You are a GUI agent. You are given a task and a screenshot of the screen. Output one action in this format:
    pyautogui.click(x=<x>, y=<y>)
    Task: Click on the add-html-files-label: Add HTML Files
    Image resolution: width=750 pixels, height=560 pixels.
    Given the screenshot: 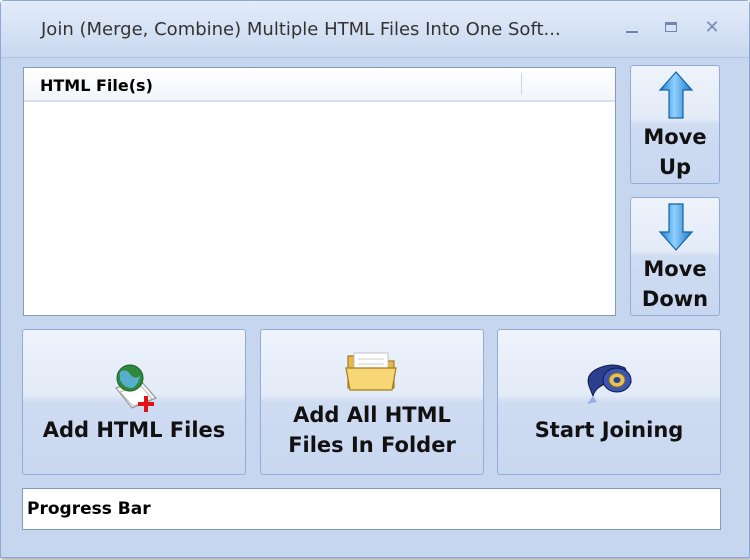 What is the action you would take?
    pyautogui.click(x=134, y=430)
    